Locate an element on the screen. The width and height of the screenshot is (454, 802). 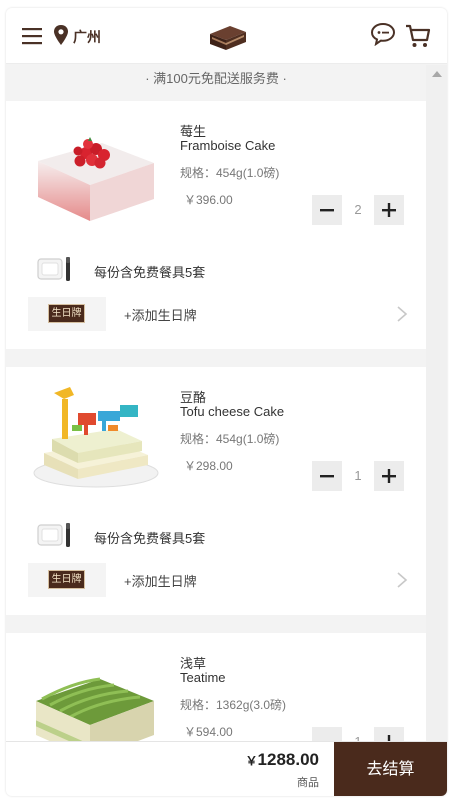
product-price: ￥594.00 is located at coordinates (208, 732).